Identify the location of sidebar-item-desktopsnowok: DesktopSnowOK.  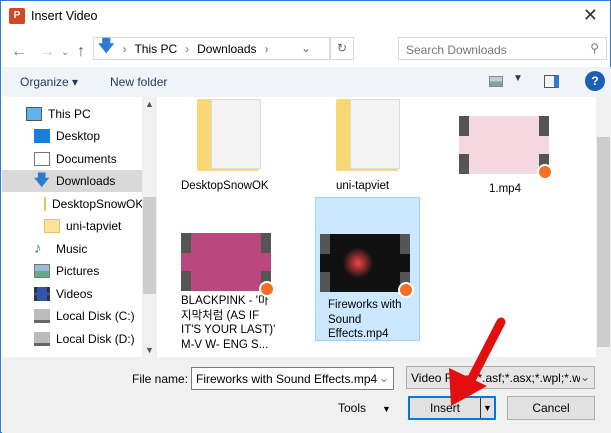
(72, 204).